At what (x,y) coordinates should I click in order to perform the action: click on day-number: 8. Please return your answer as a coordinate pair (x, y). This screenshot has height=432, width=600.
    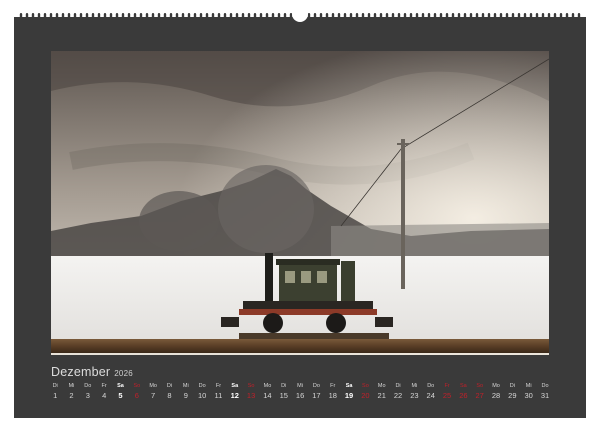
    Looking at the image, I should click on (169, 395).